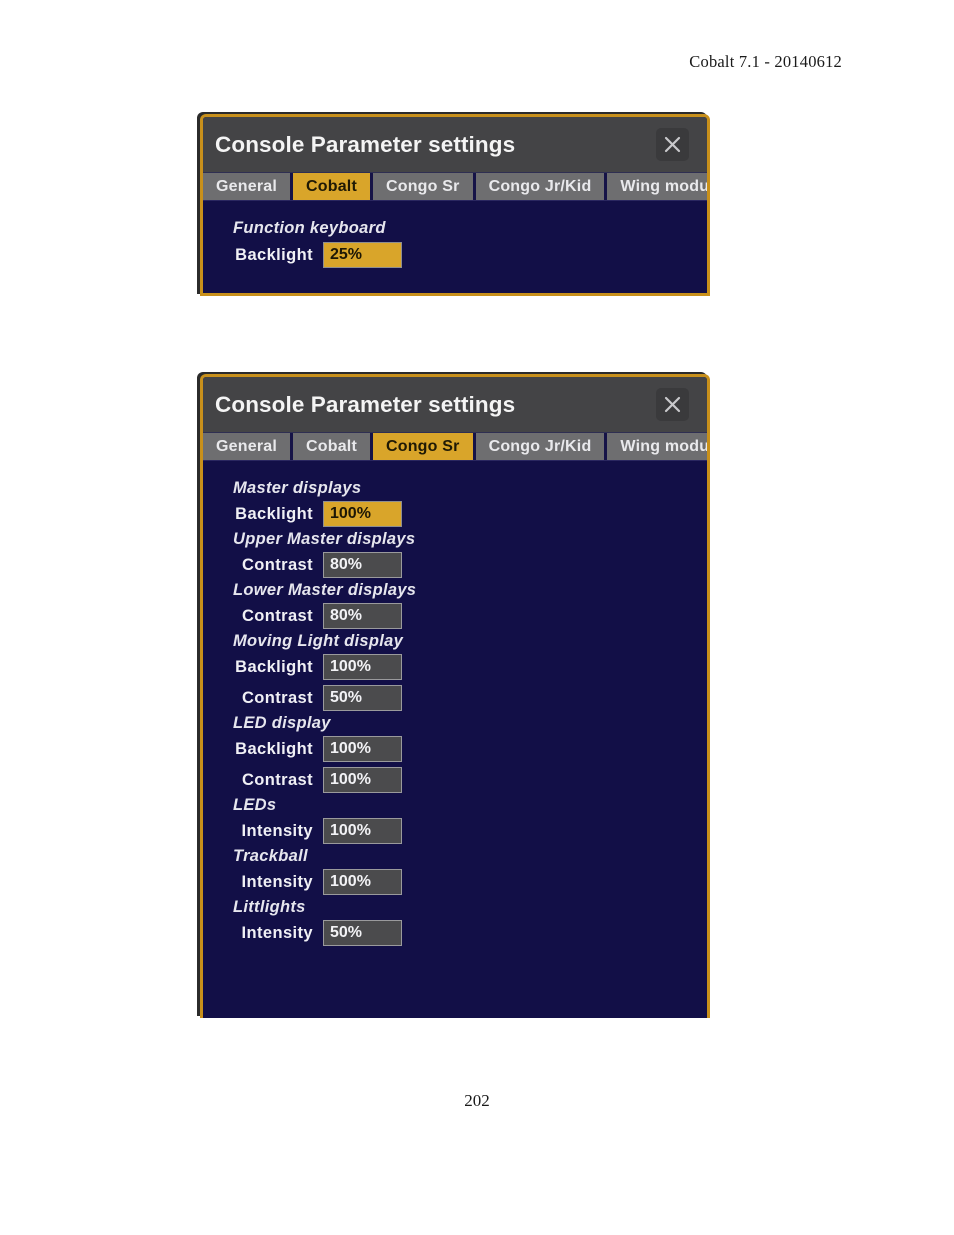 Image resolution: width=954 pixels, height=1235 pixels. What do you see at coordinates (309, 228) in the screenshot?
I see `group-label-function-keyboard: Function keyboard` at bounding box center [309, 228].